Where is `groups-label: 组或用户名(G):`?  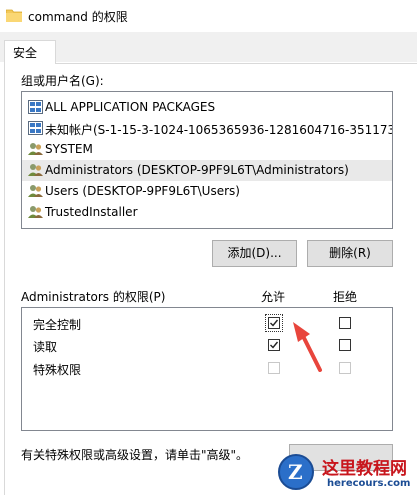
groups-label: 组或用户名(G): is located at coordinates (62, 81).